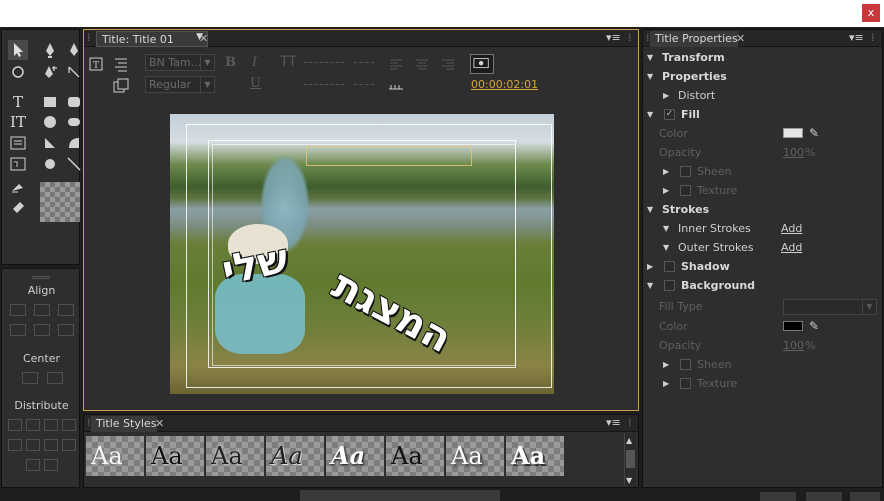 The width and height of the screenshot is (884, 501). I want to click on rectangle-tool-icon, so click(50, 102).